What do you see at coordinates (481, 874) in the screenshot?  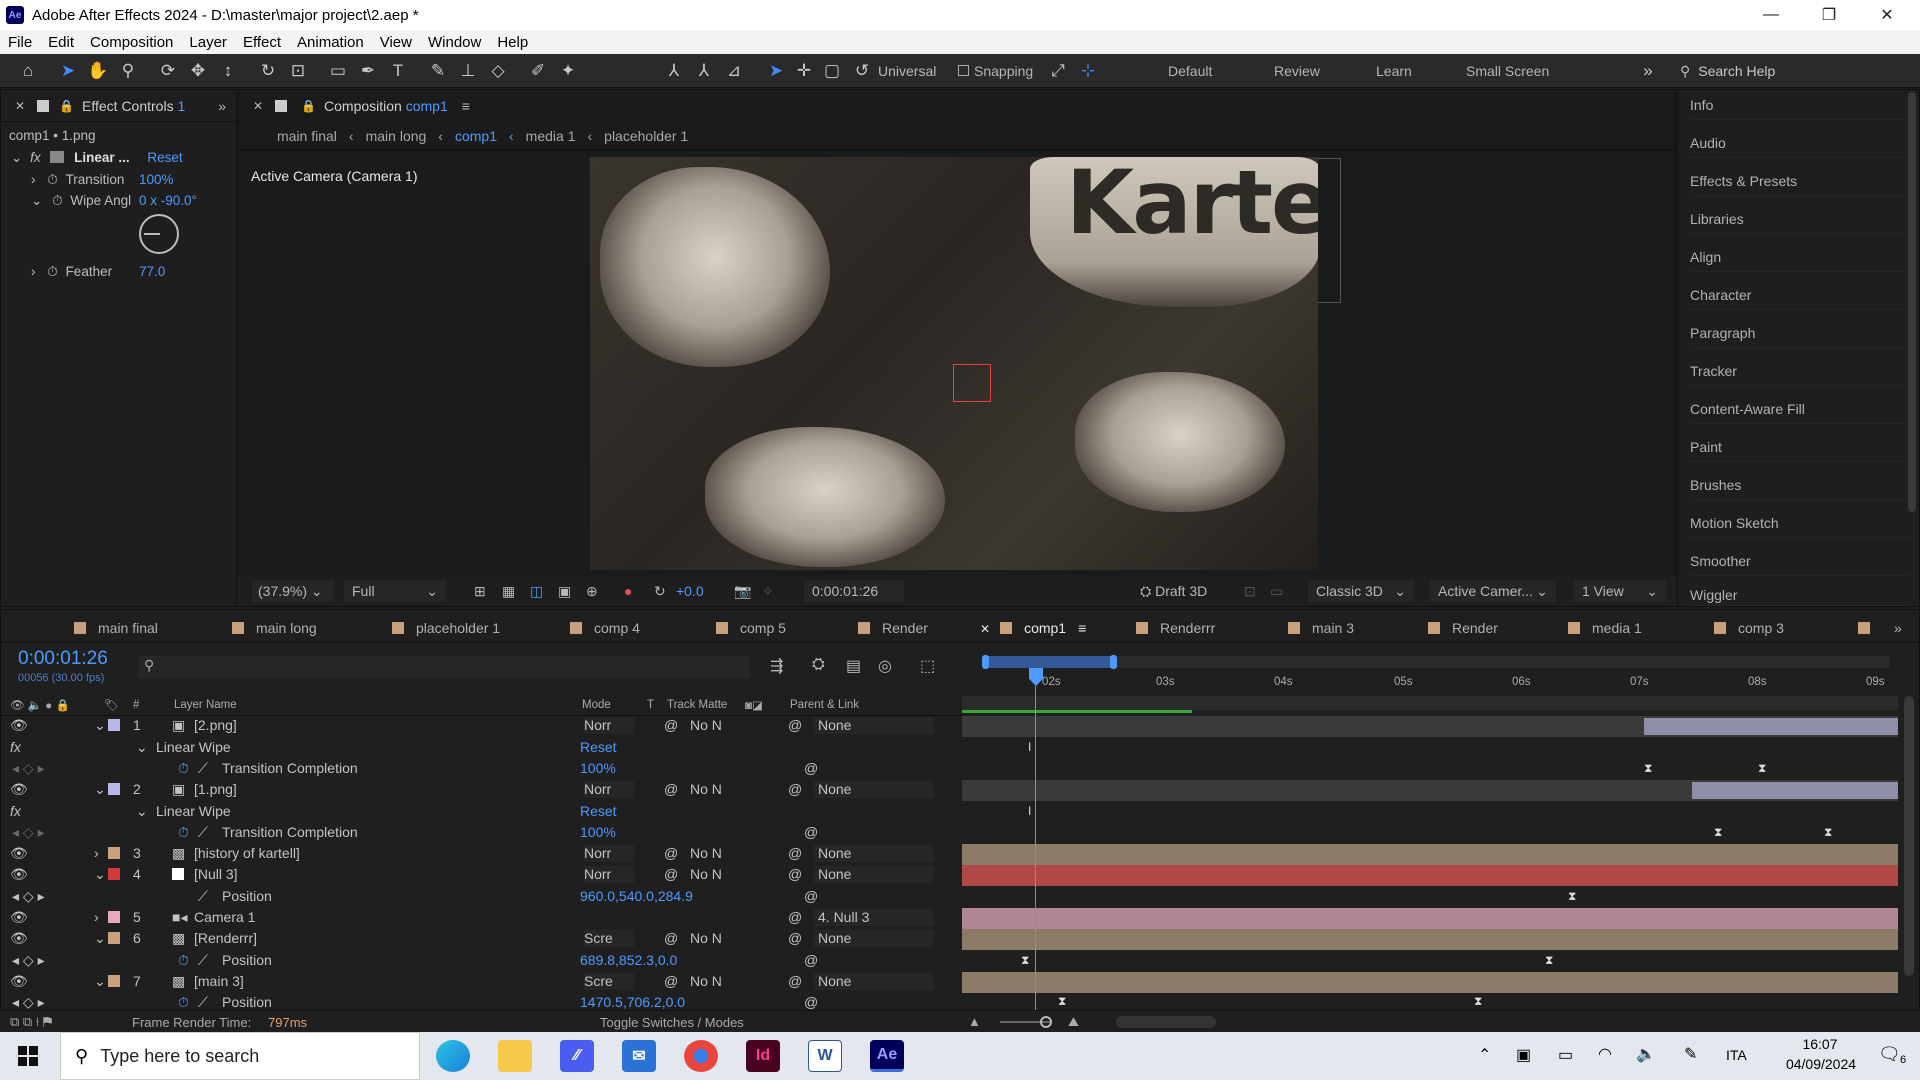 I see `layer-row-4: 👁 ⌄ 4 [Null 3] Norr @ No N @ None` at bounding box center [481, 874].